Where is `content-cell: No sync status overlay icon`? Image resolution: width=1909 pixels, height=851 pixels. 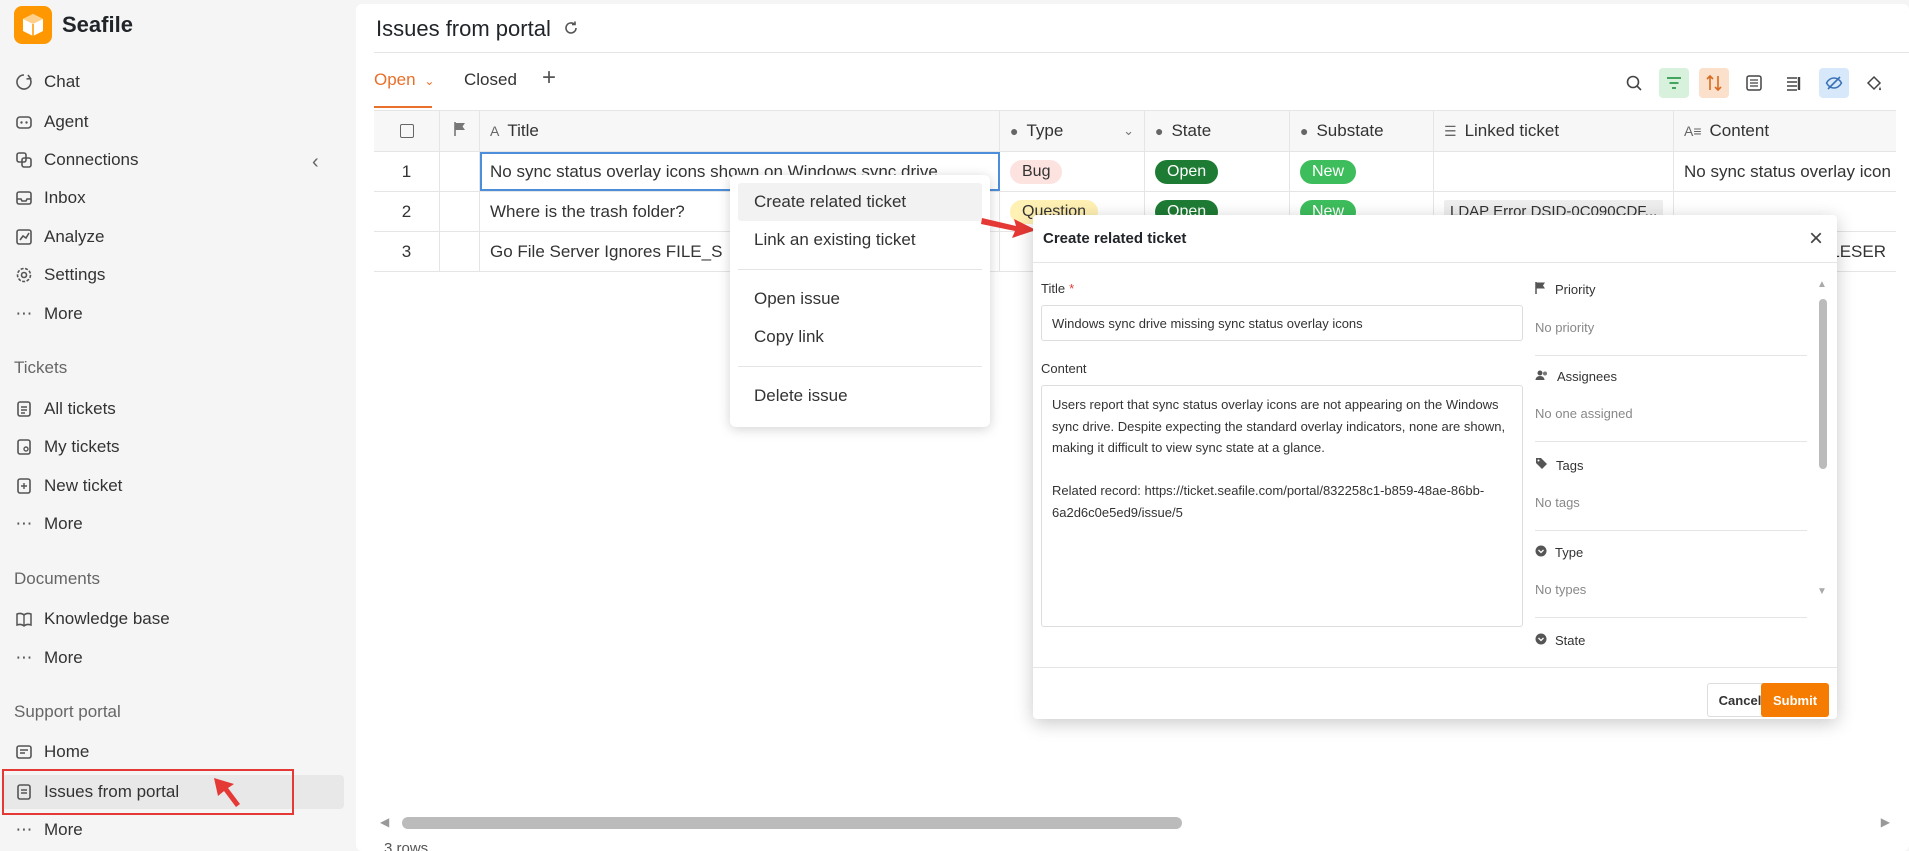 content-cell: No sync status overlay icon is located at coordinates (1785, 171).